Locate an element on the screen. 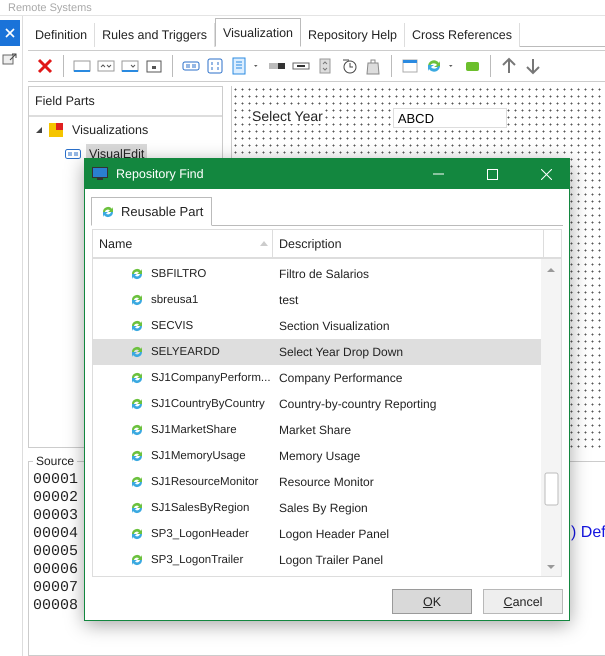 The height and width of the screenshot is (656, 605). part-description: Country-by-country Reporting is located at coordinates (357, 404).